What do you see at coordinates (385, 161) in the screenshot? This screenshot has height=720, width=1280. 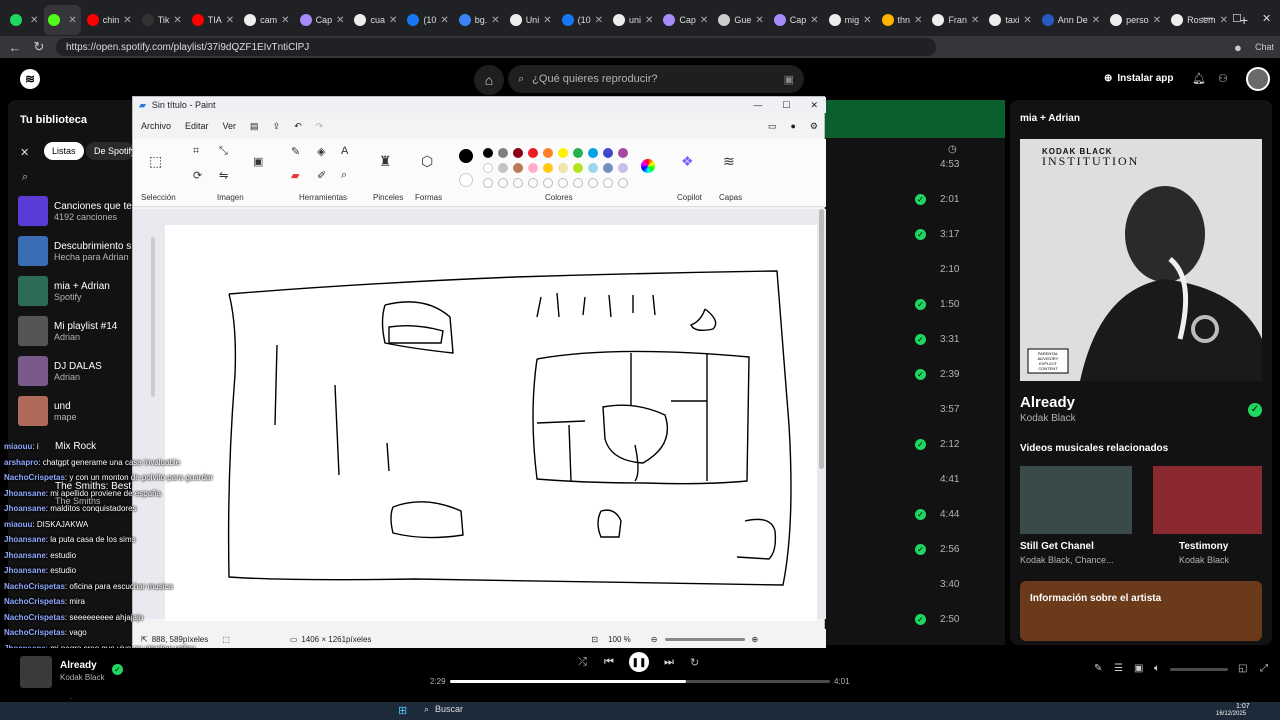 I see `brushes-icon: ♜` at bounding box center [385, 161].